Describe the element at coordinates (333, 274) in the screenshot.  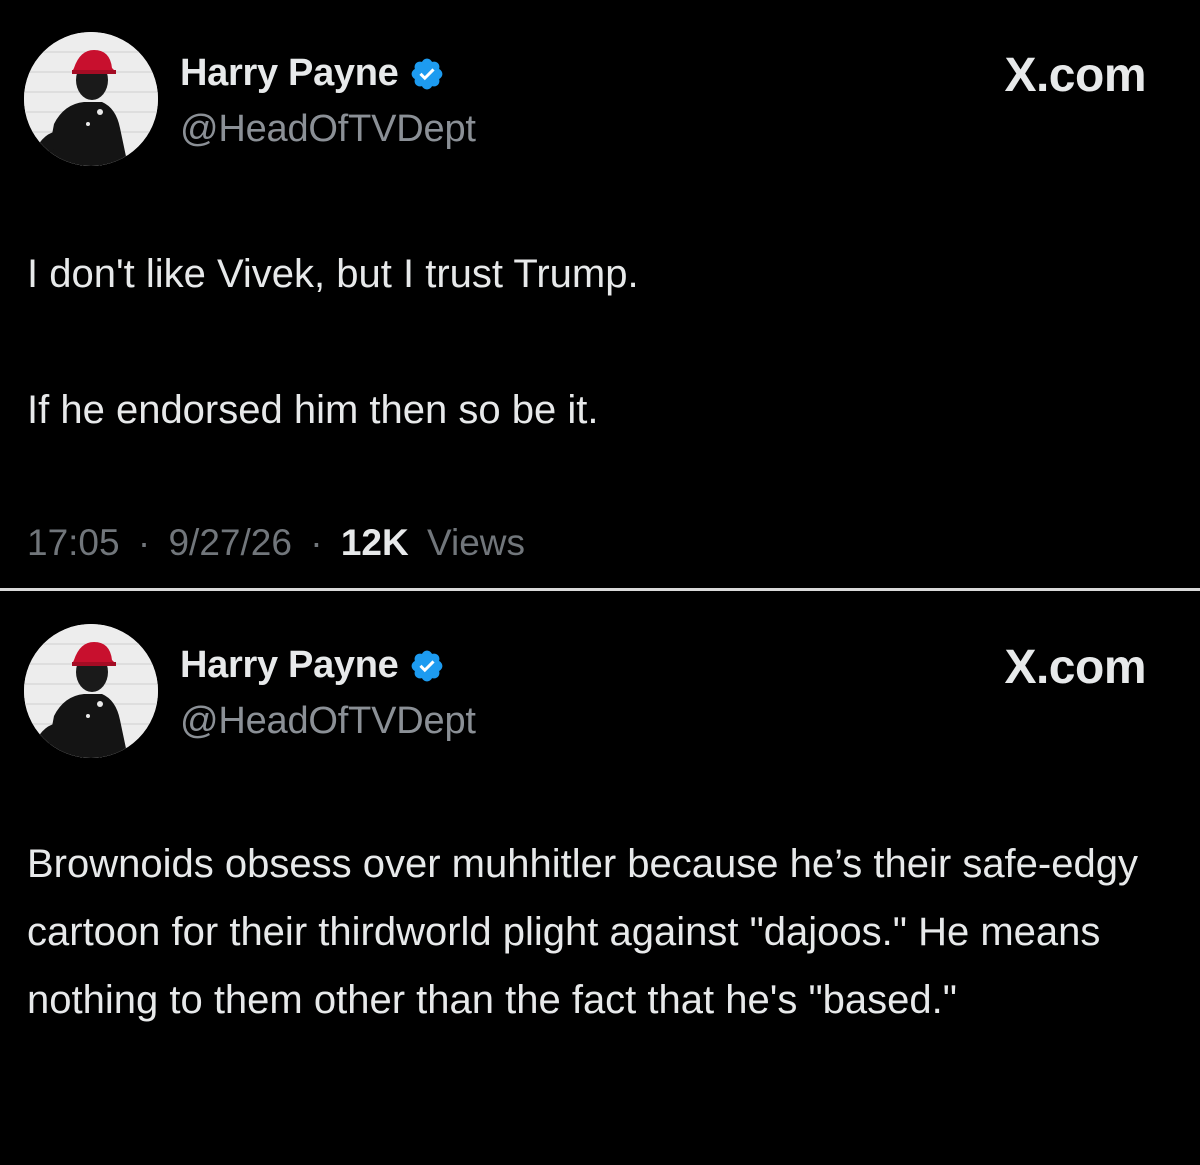
I see `tweet-paragraph: I don't like Vivek, but I trust Trump.` at that location.